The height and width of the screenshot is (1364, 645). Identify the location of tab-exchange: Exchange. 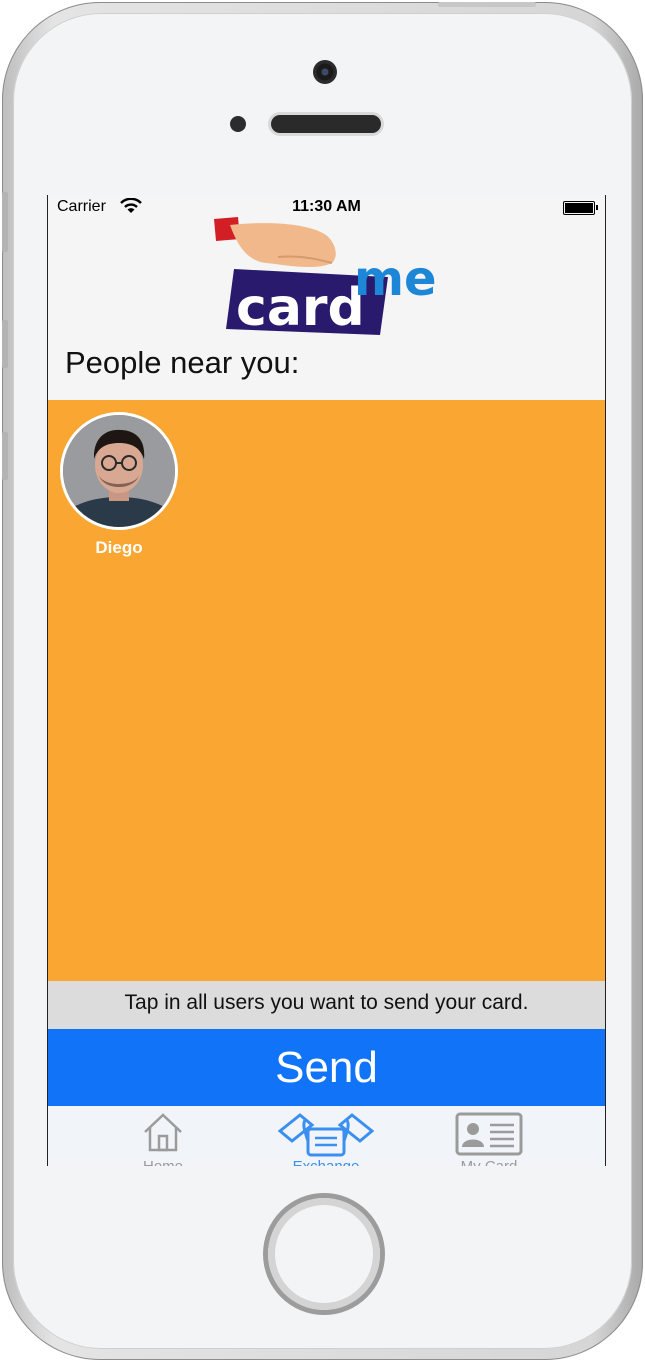
(326, 1136).